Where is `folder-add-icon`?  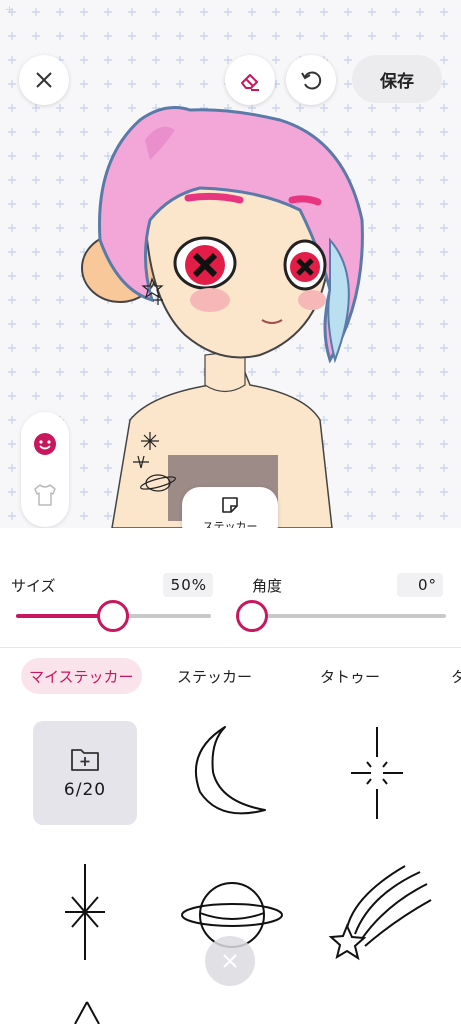
folder-add-icon is located at coordinates (85, 760).